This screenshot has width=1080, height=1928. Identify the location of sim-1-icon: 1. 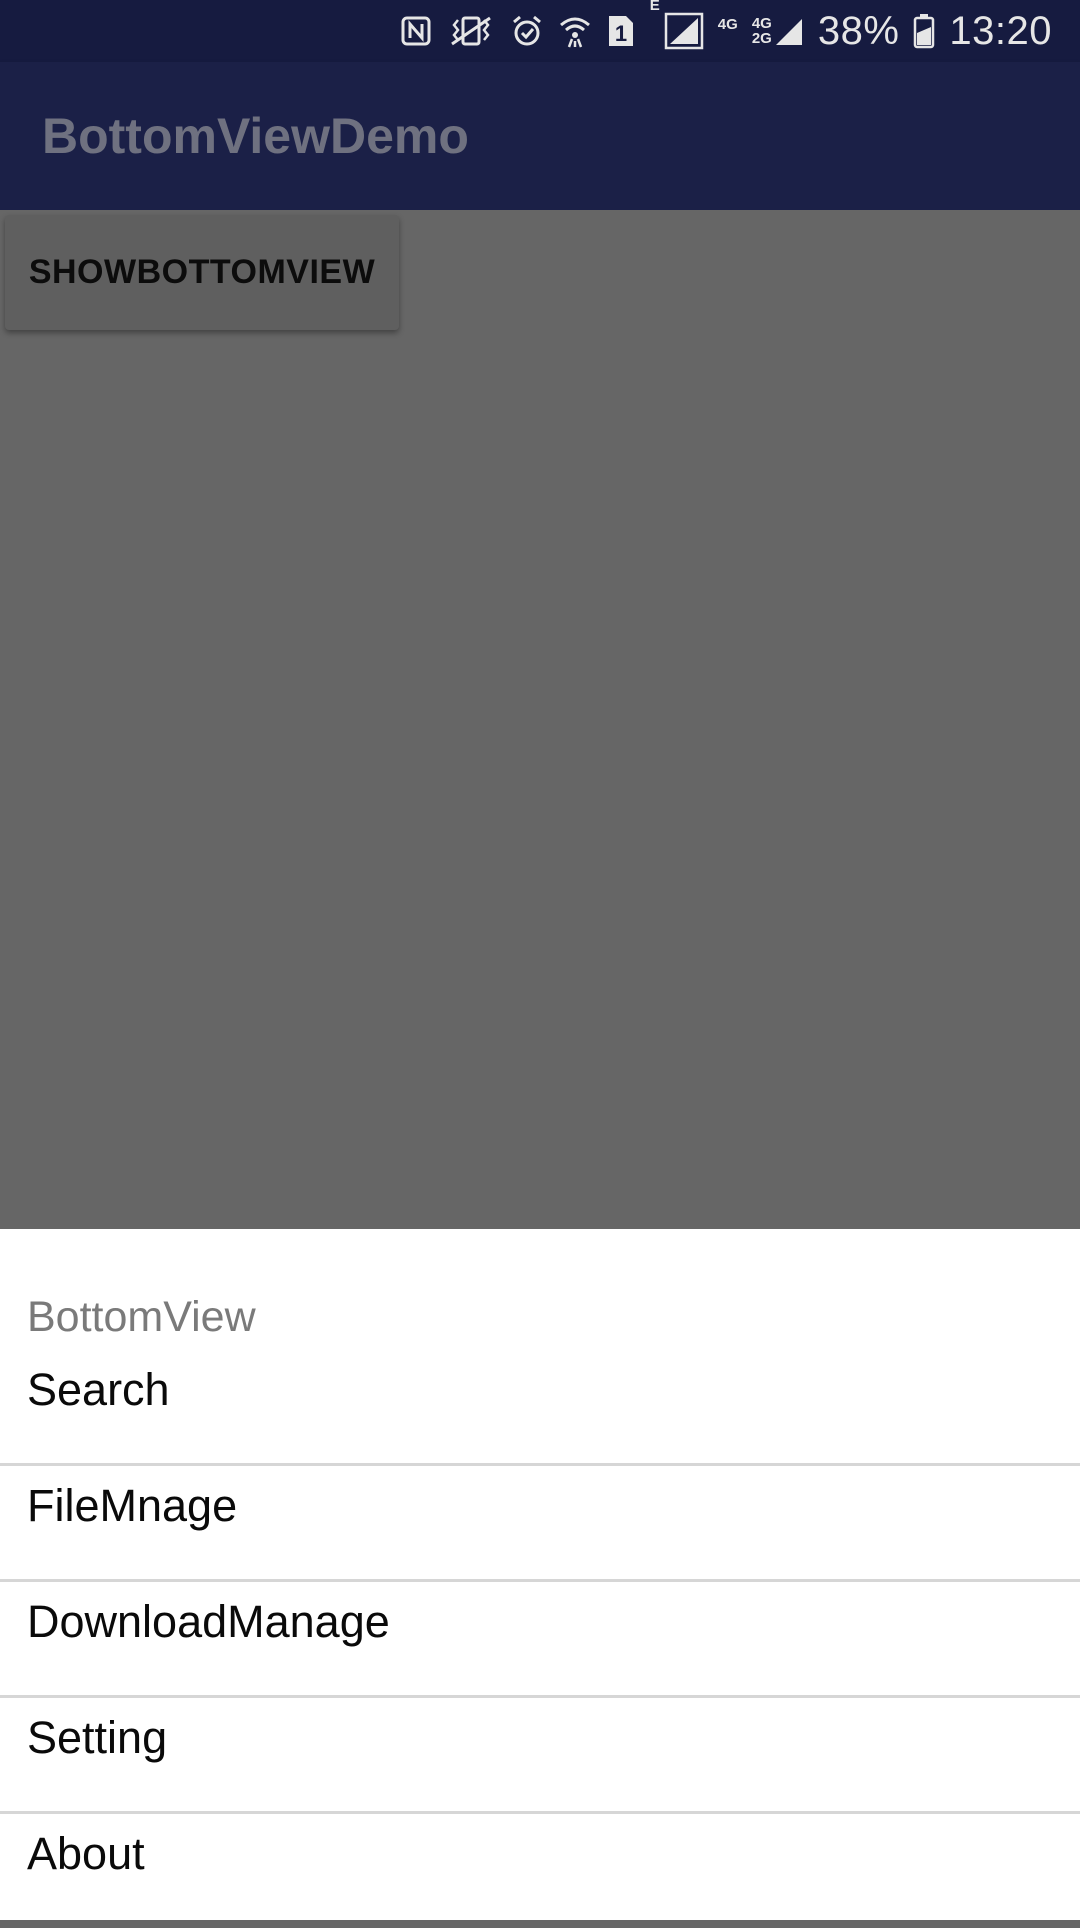
(621, 31).